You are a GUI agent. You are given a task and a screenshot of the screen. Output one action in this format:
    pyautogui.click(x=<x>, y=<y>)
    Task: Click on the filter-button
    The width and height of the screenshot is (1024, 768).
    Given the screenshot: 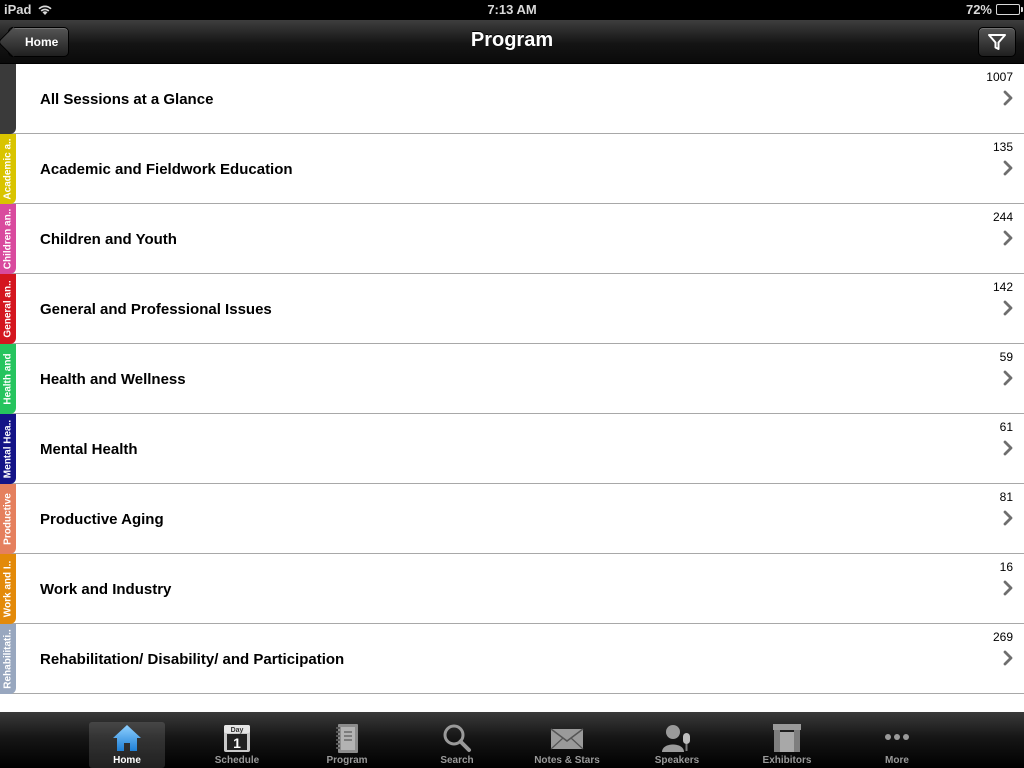 What is the action you would take?
    pyautogui.click(x=997, y=42)
    